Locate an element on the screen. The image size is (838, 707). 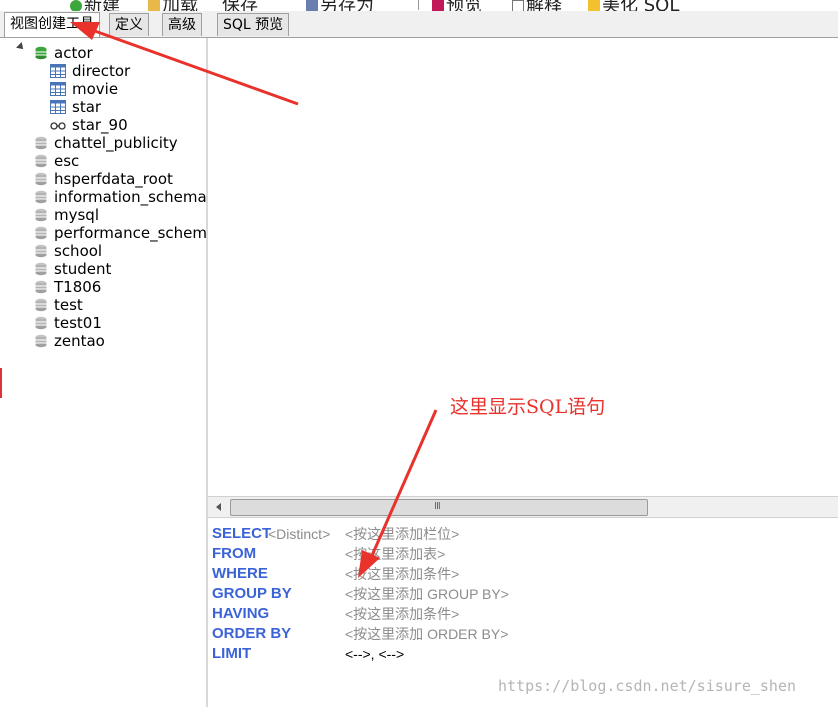
tree-label: hsperfdata_root is located at coordinates (113, 179).